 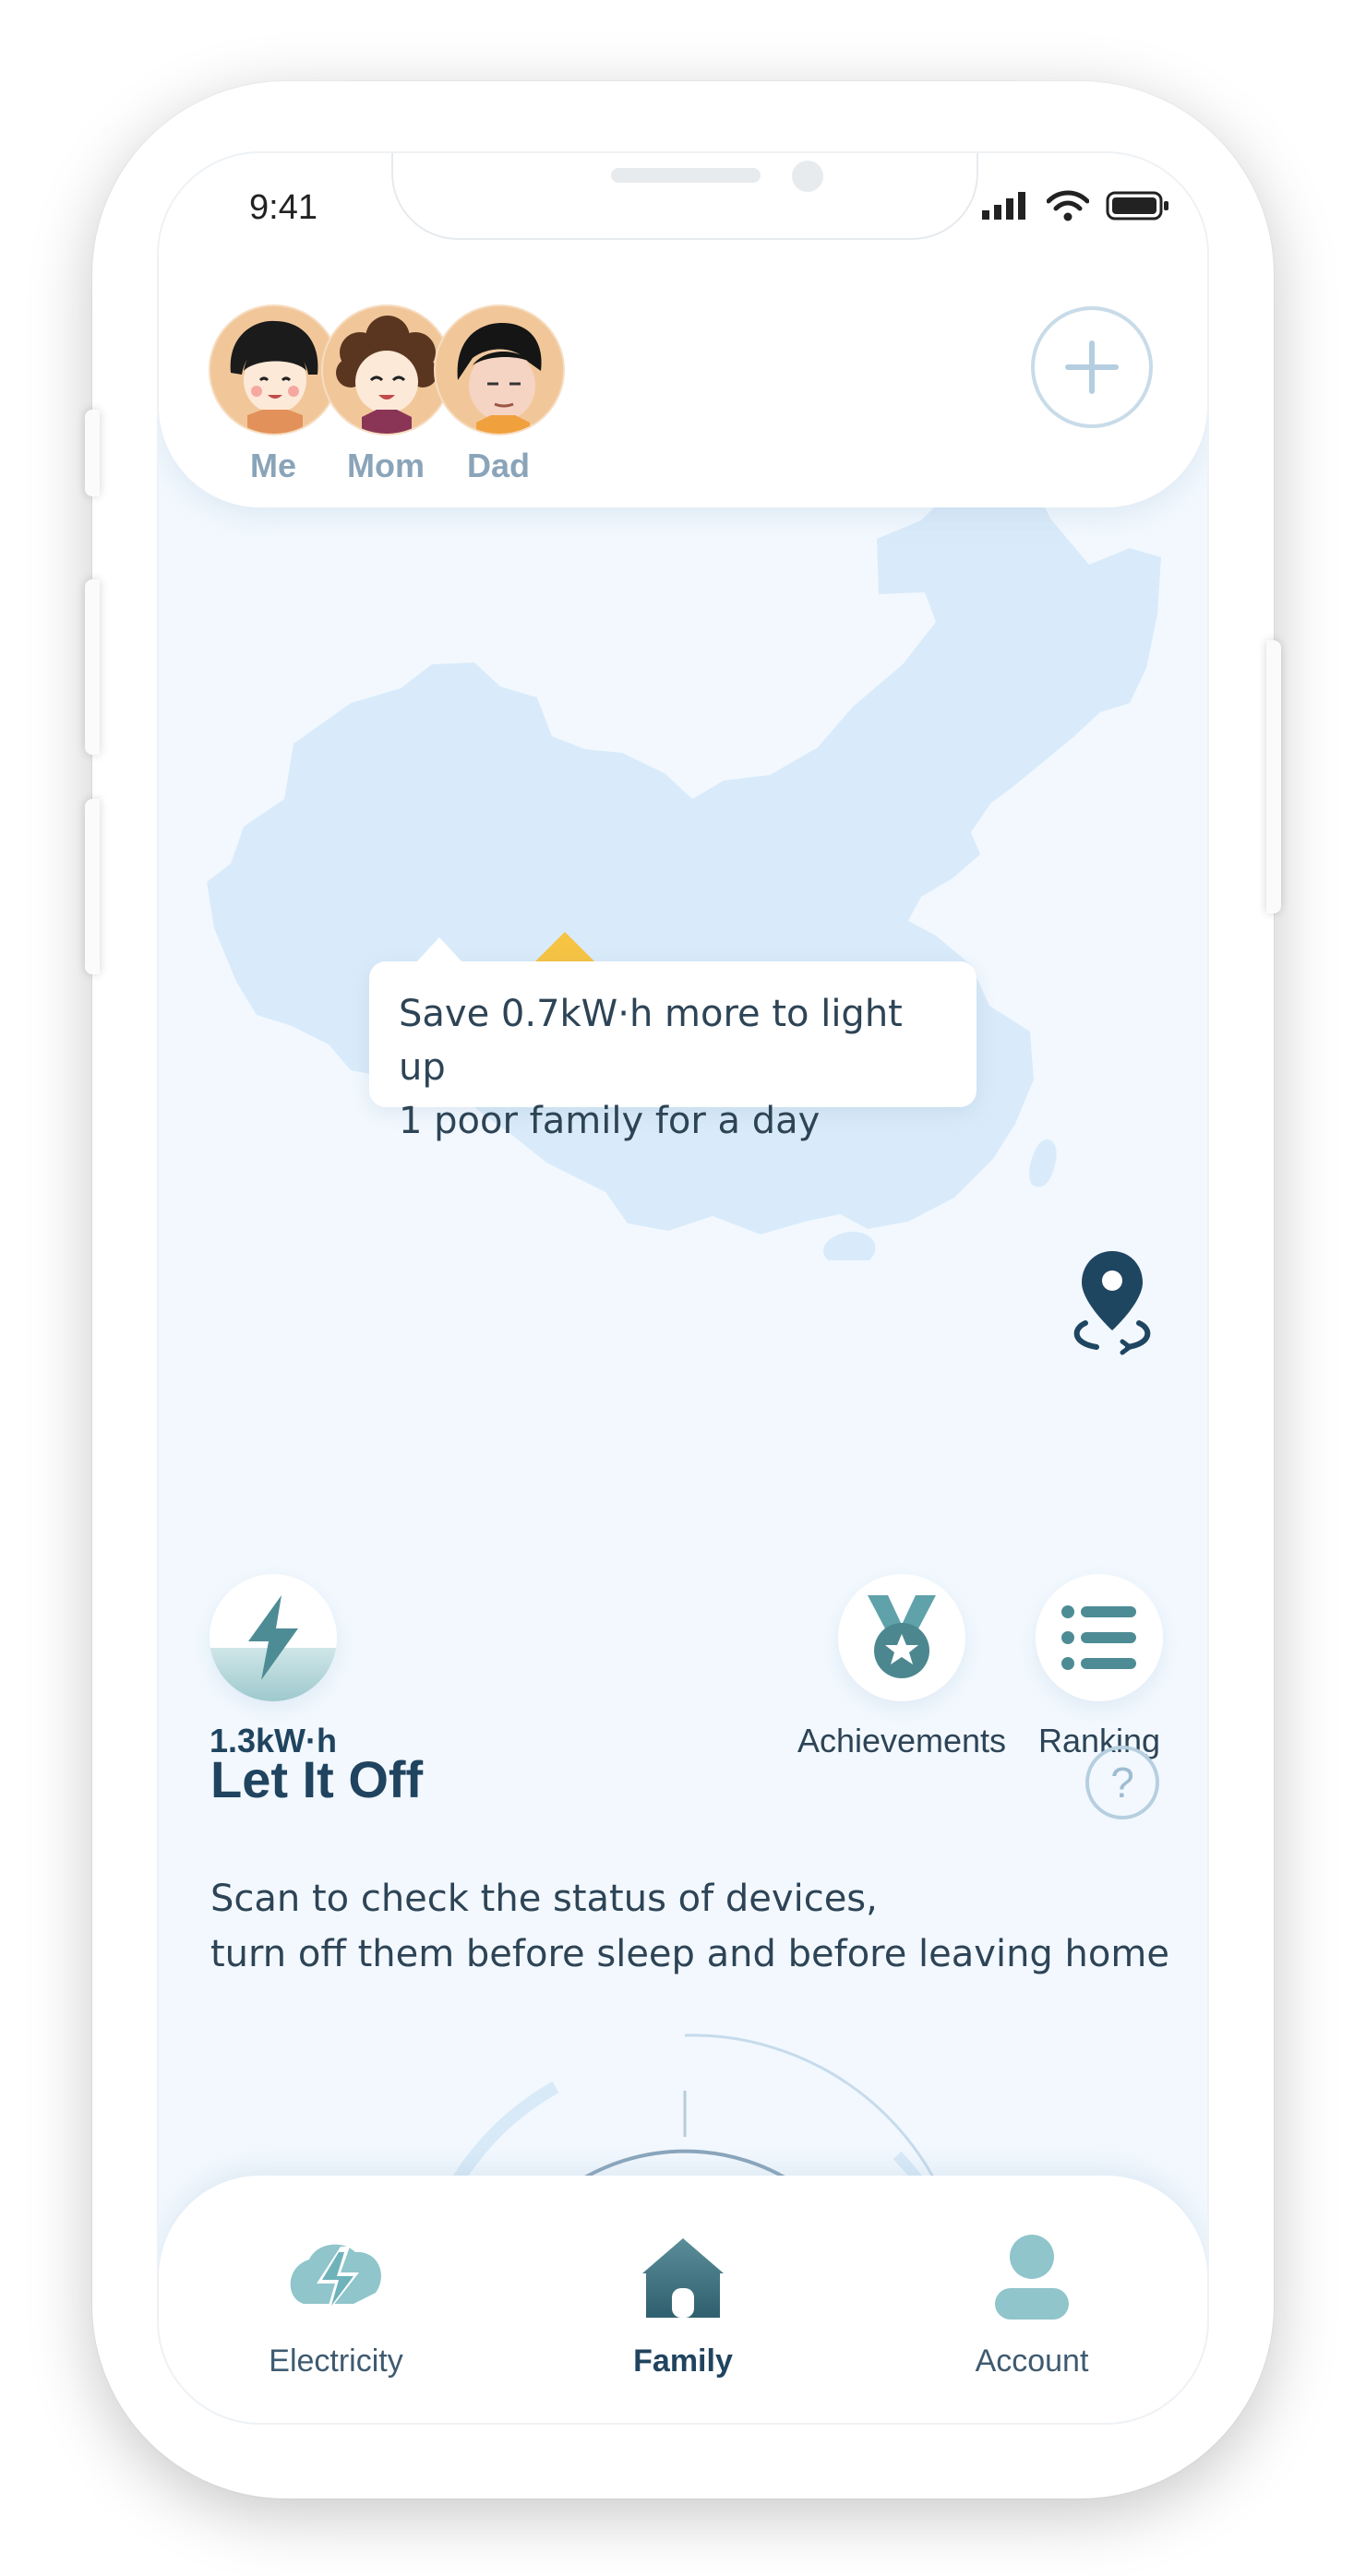 I want to click on member-name-me: Me, so click(x=272, y=466).